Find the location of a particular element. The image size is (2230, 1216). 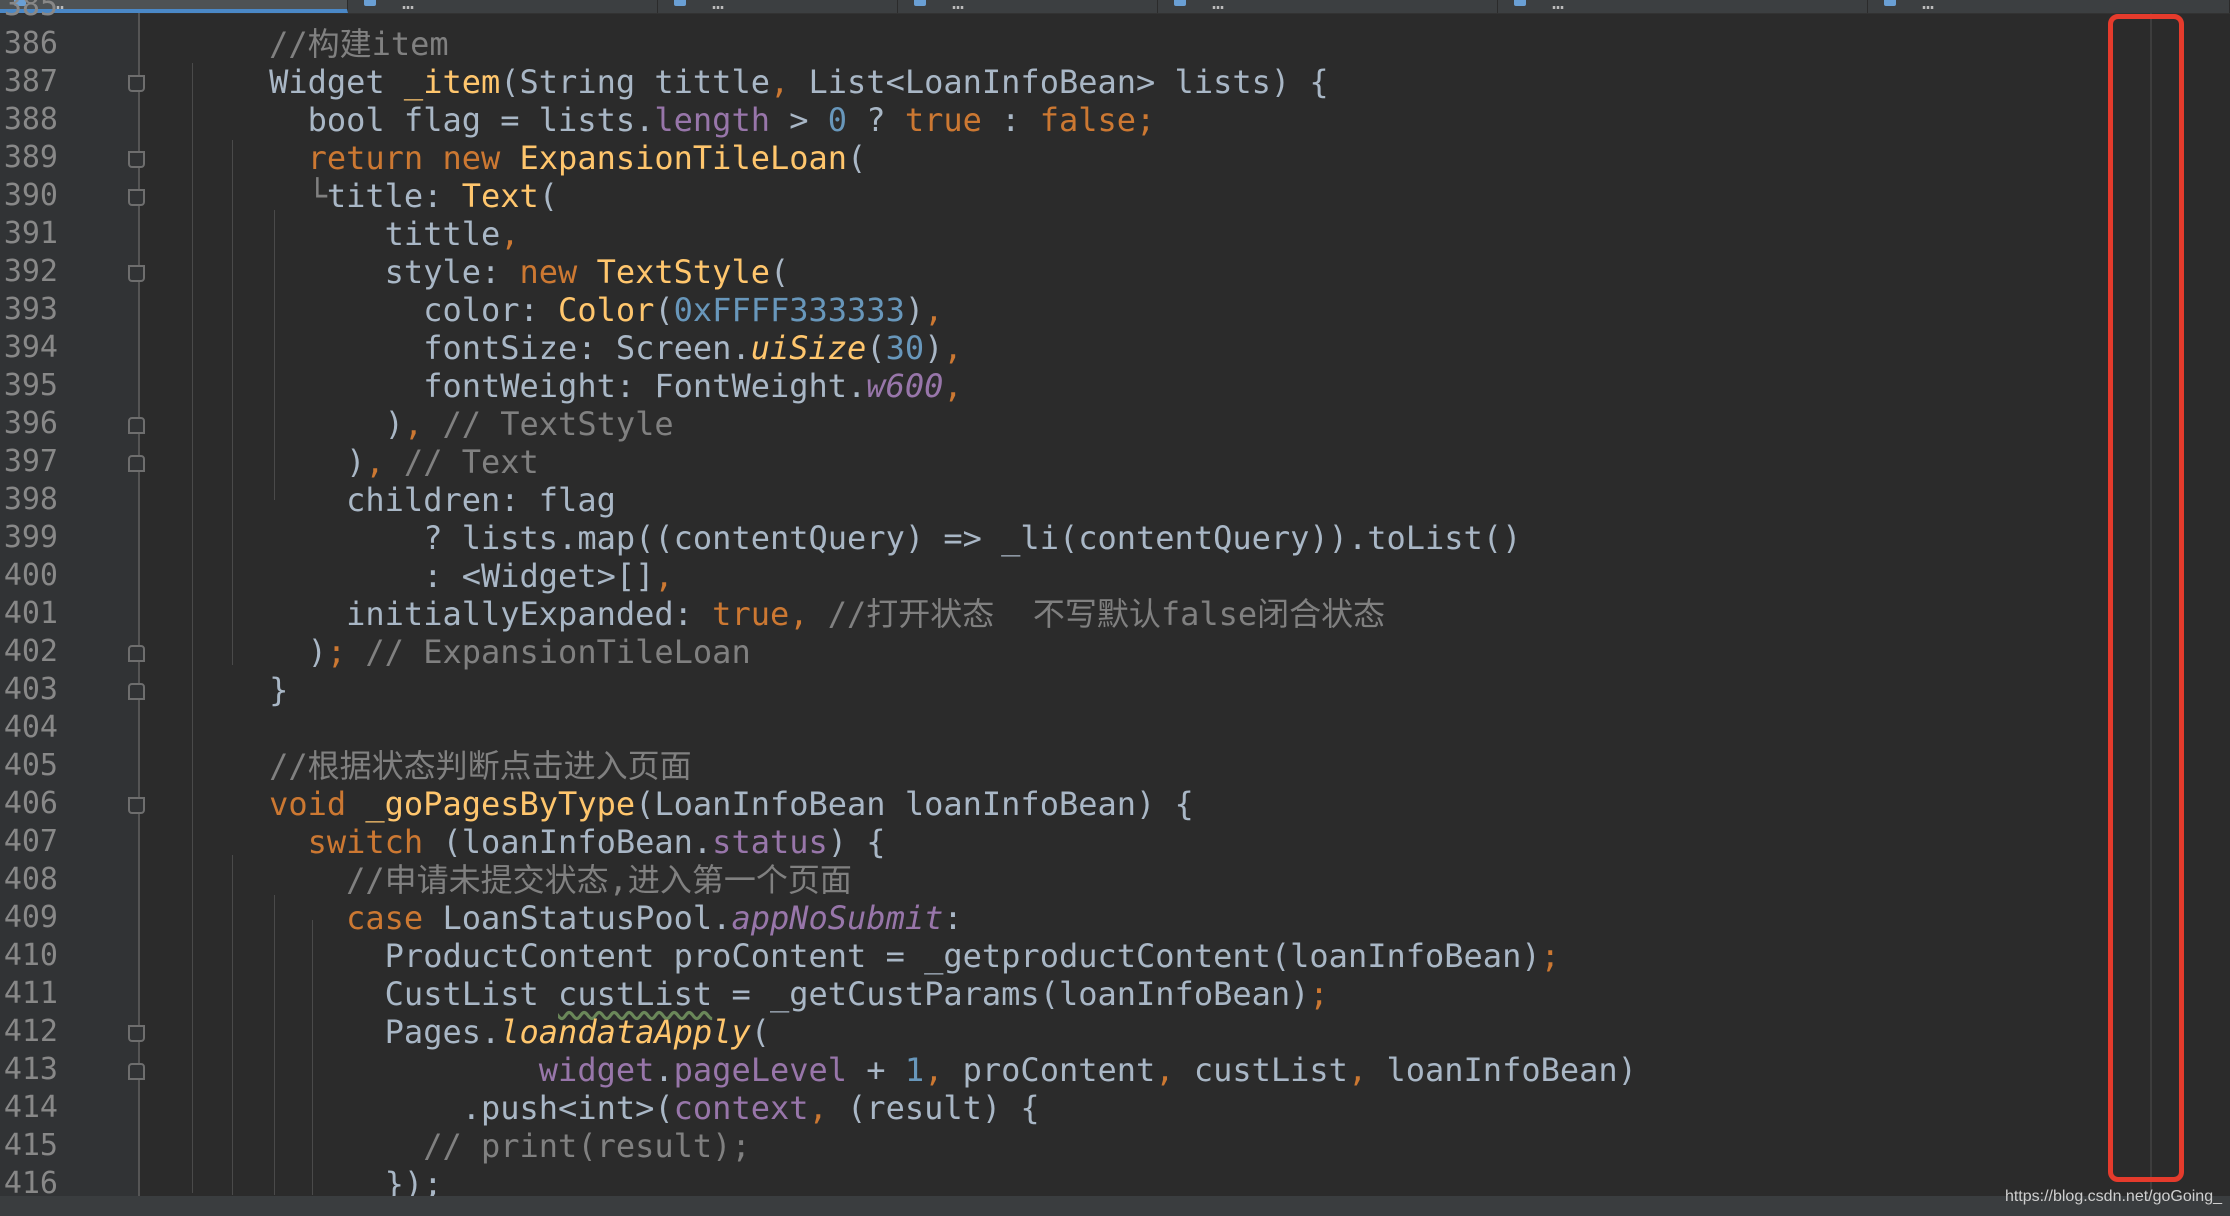

code-token: └ is located at coordinates (317, 196).